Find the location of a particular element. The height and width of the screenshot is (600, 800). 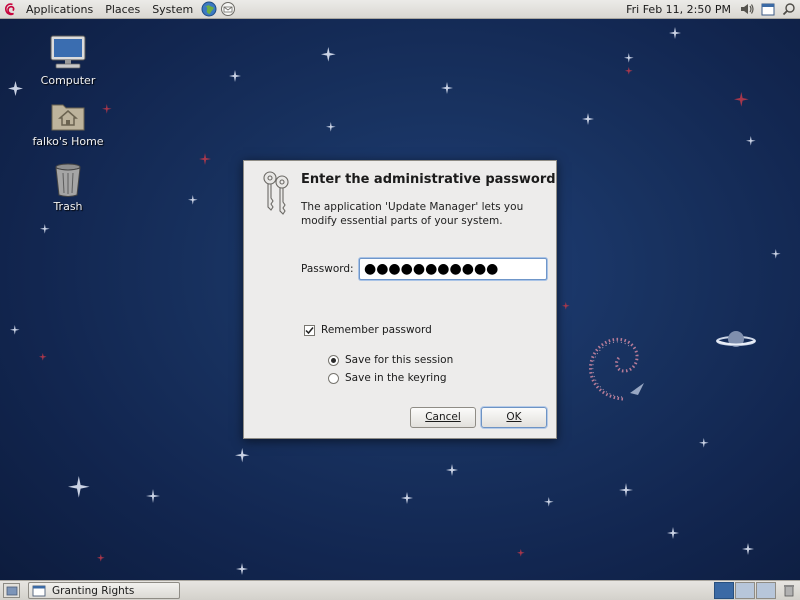

show-desktop-icon is located at coordinates (11, 590).